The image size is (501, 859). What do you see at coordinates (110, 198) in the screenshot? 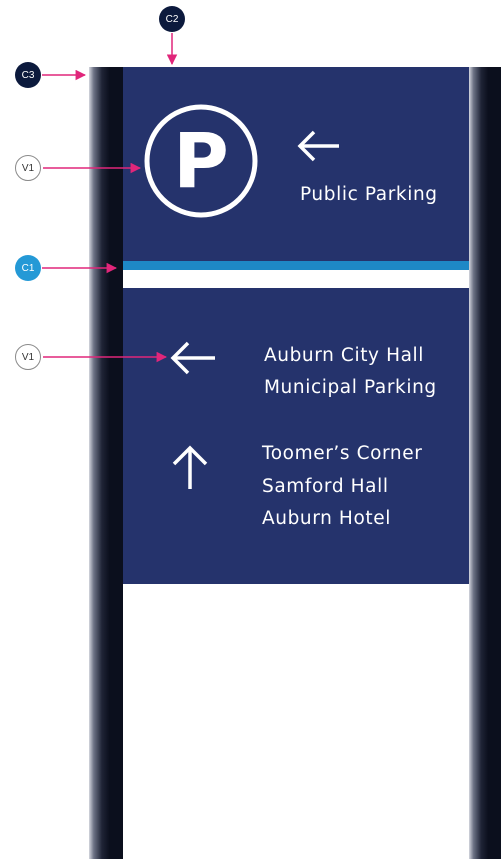
I see `callout-leaders` at bounding box center [110, 198].